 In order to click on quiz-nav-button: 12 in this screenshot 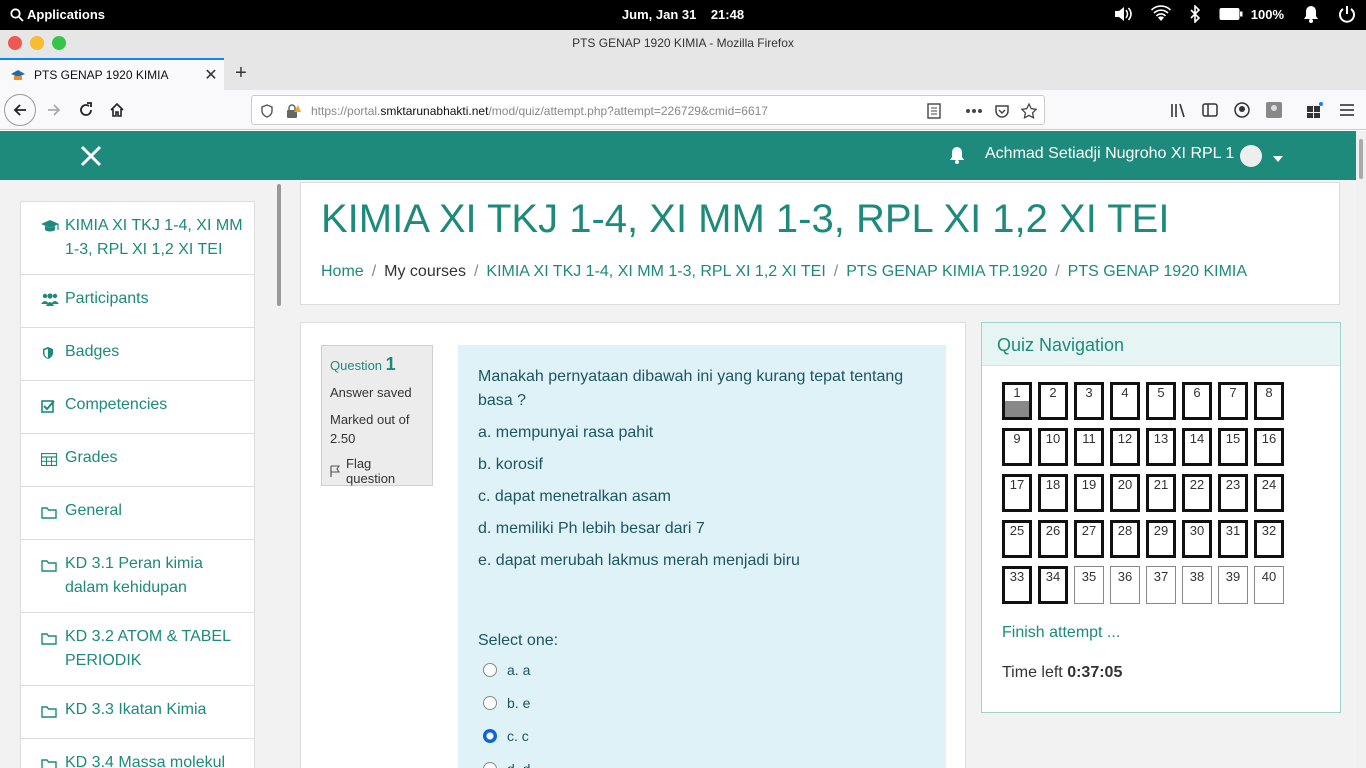, I will do `click(1125, 447)`.